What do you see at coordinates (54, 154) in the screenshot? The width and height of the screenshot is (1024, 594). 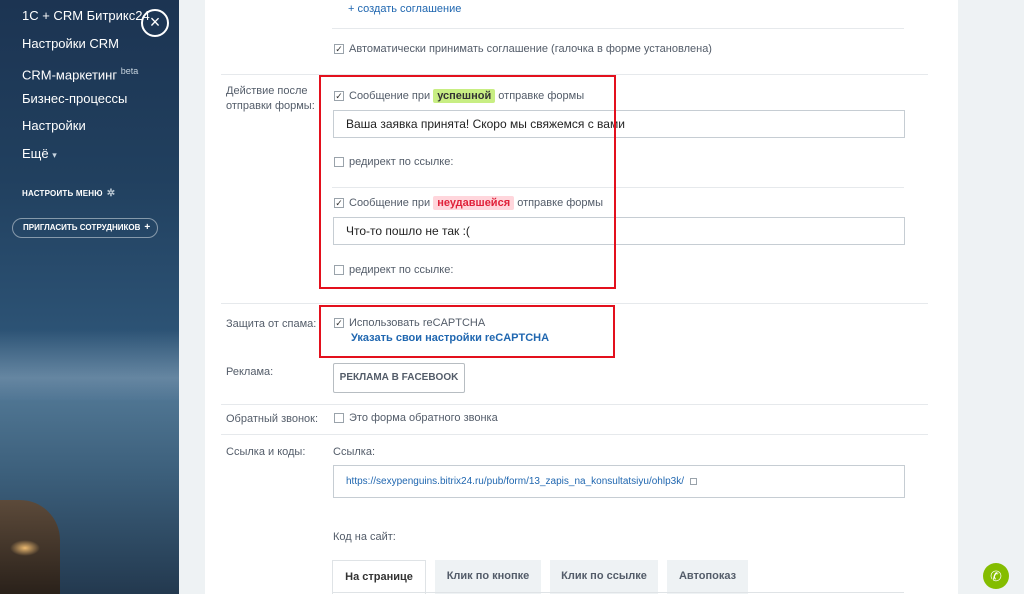 I see `chevron-down-icon: ▾` at bounding box center [54, 154].